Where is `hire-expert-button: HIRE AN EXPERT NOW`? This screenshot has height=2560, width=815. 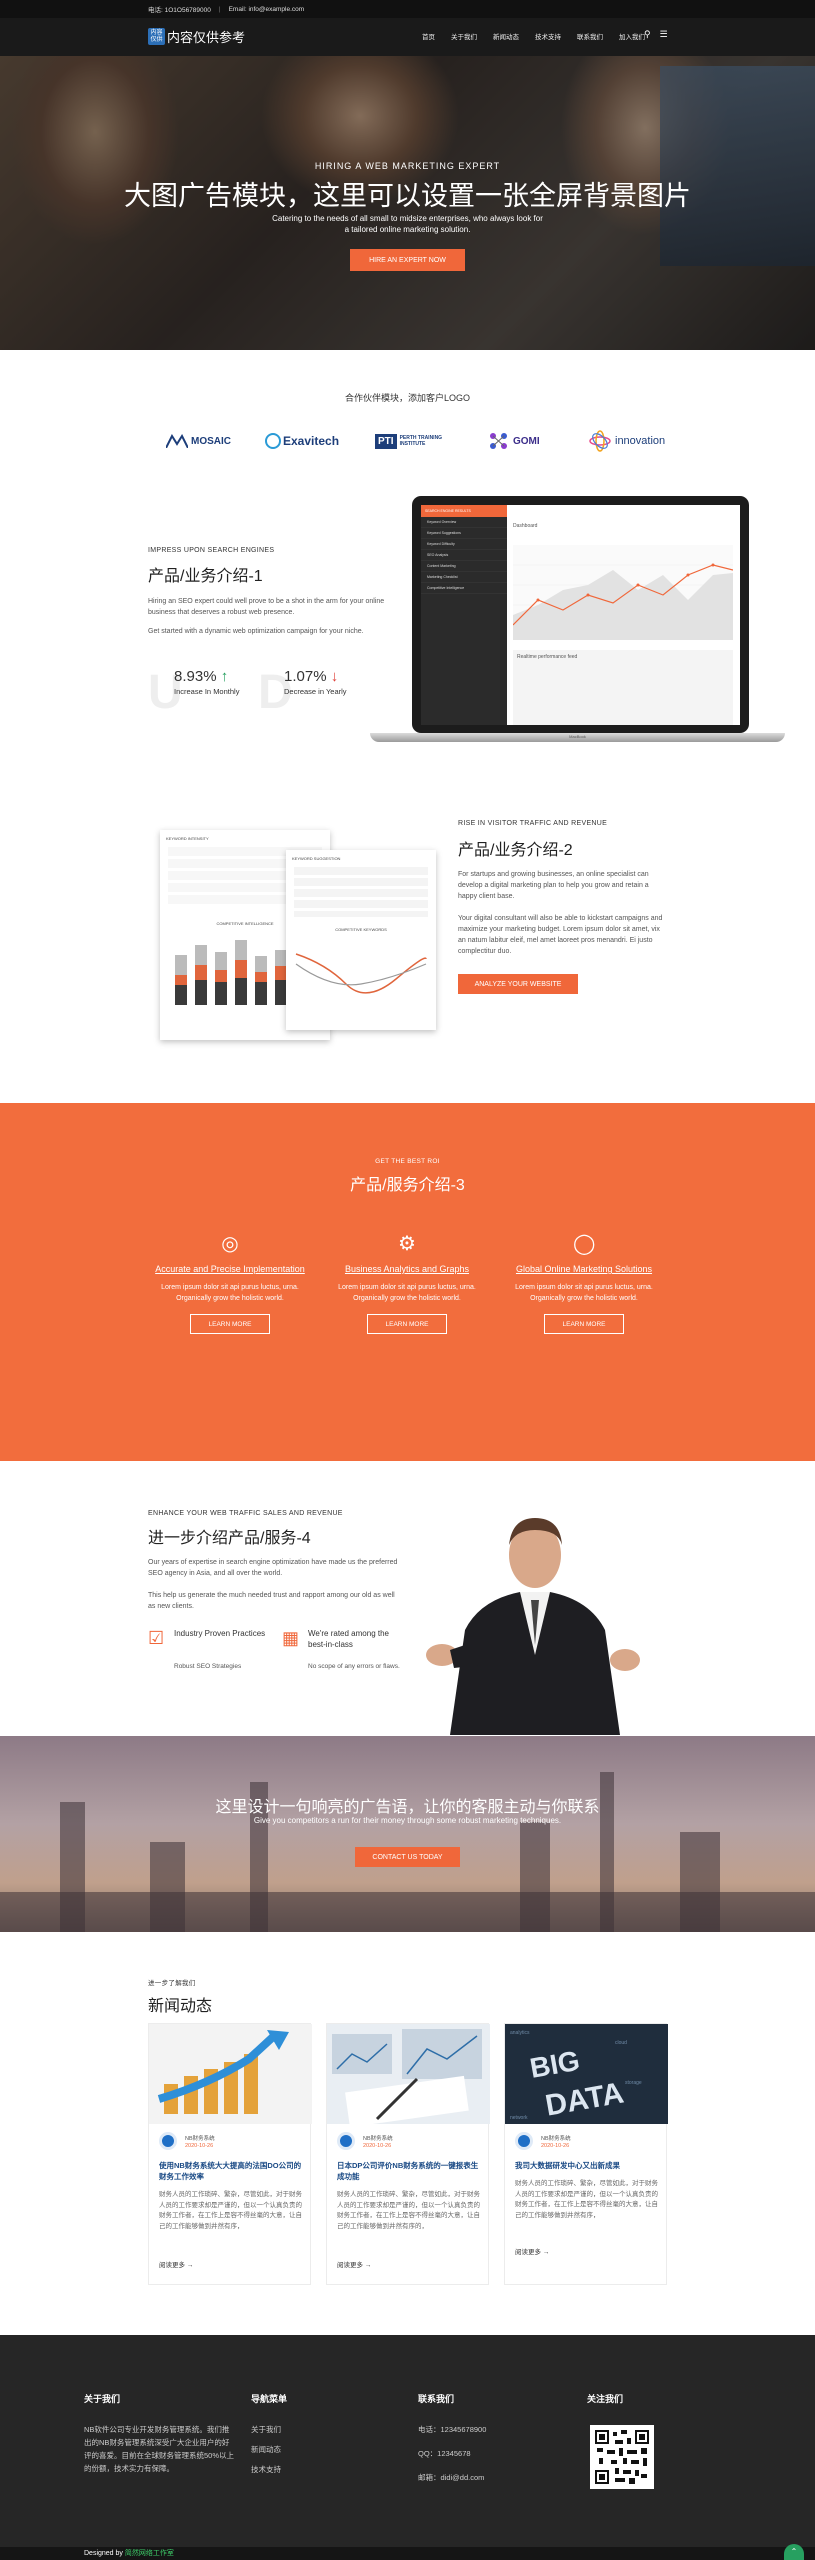 hire-expert-button: HIRE AN EXPERT NOW is located at coordinates (407, 260).